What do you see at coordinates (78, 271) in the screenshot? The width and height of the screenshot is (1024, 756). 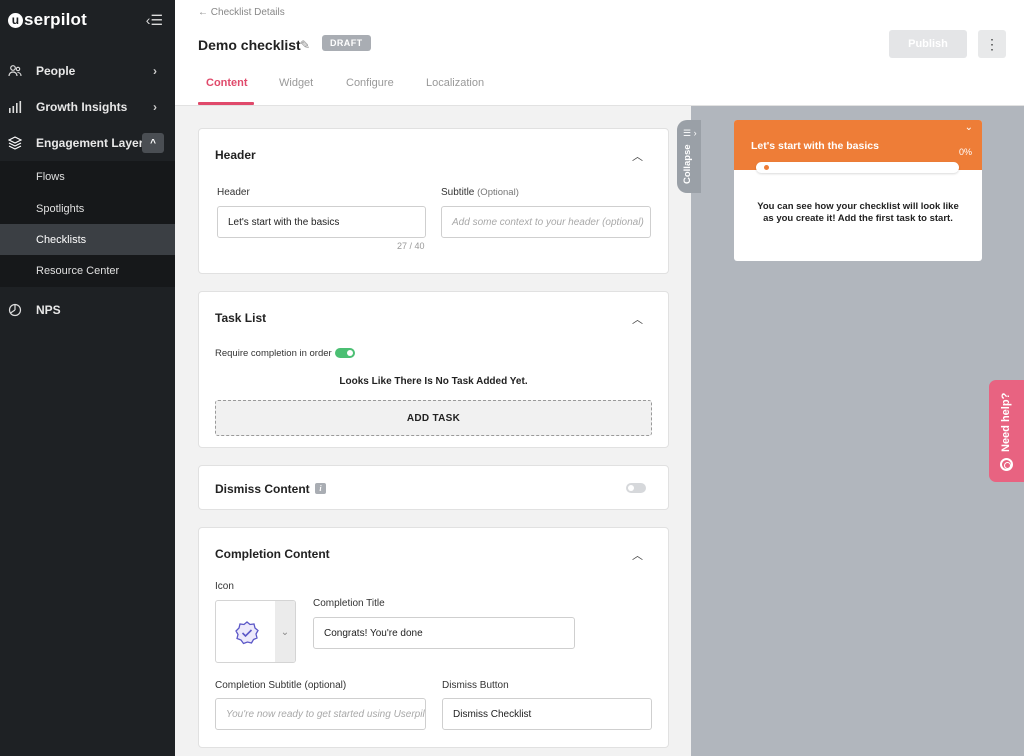 I see `sidebar-subitem-label: Resource Center` at bounding box center [78, 271].